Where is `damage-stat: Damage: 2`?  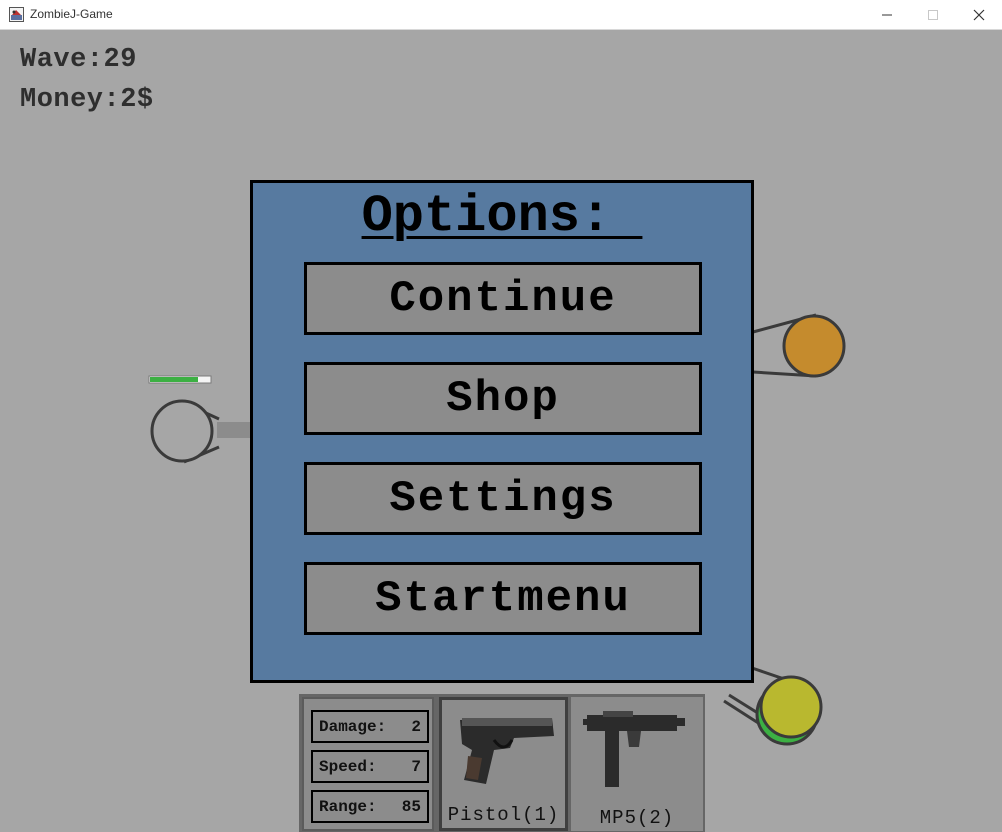 damage-stat: Damage: 2 is located at coordinates (370, 726).